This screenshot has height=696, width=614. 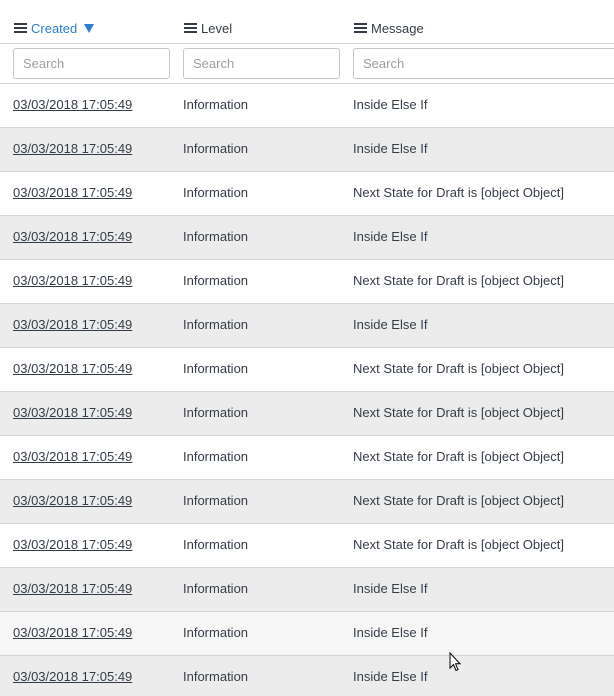 What do you see at coordinates (91, 63) in the screenshot?
I see `created-search-input` at bounding box center [91, 63].